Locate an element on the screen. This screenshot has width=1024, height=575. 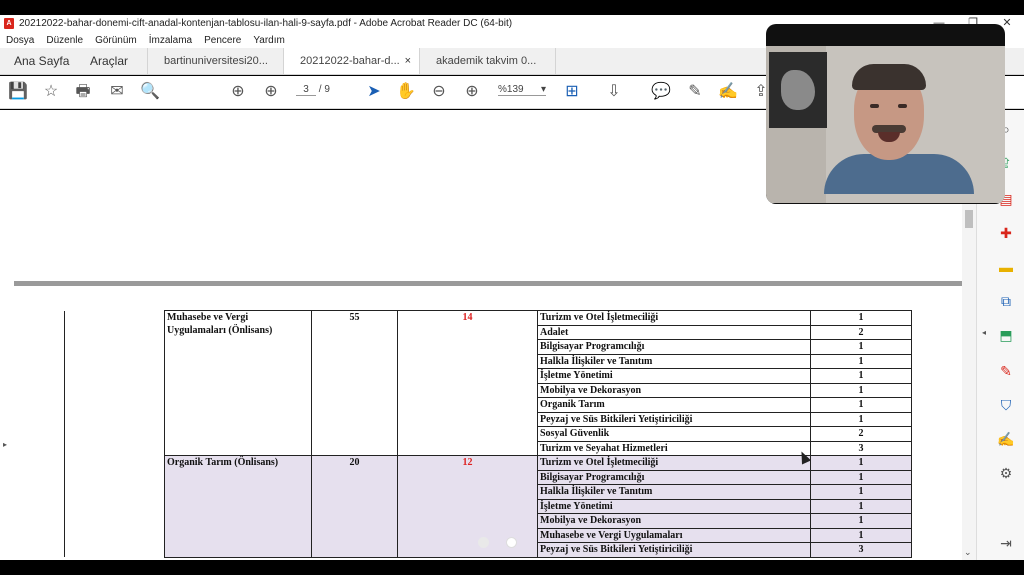
save-icon: 💾 is located at coordinates (18, 92).